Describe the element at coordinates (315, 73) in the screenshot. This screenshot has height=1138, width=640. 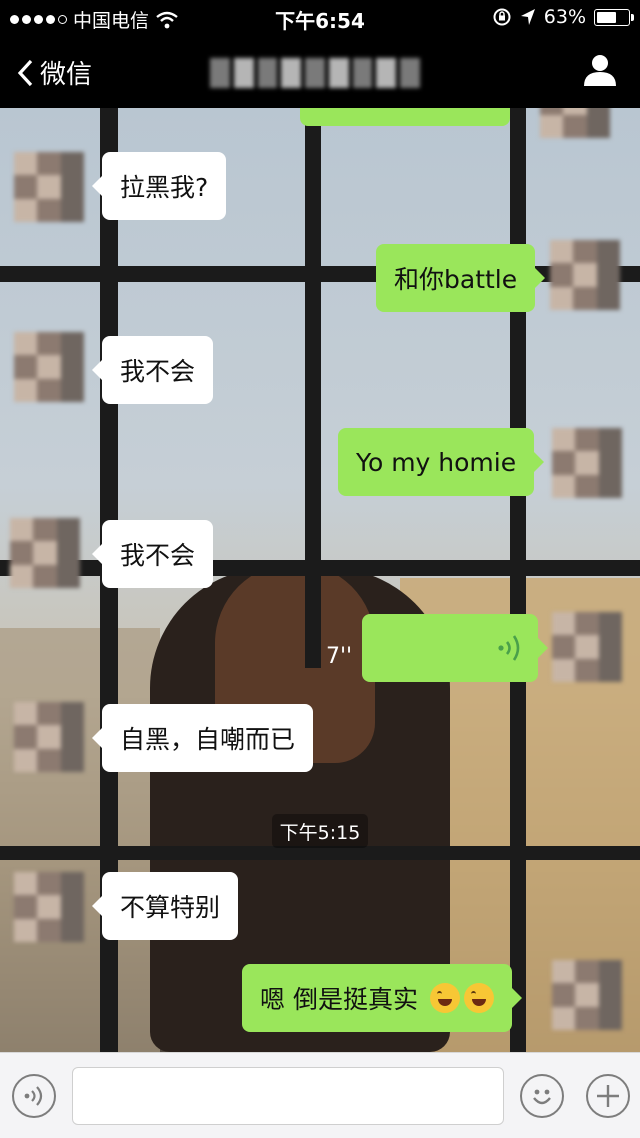
I see `chat-title-redacted` at that location.